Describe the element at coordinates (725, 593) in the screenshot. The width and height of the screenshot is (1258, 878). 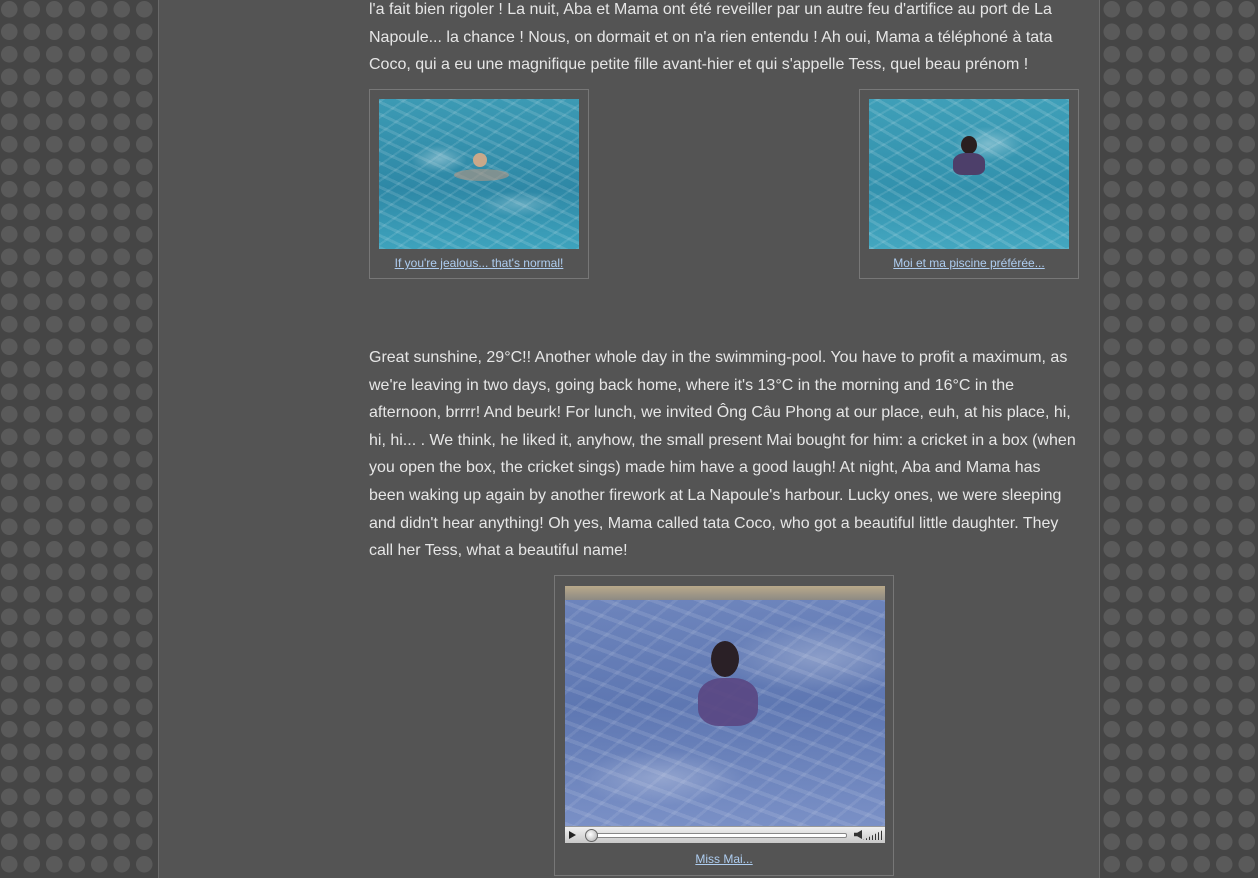
I see `pool-edge` at that location.